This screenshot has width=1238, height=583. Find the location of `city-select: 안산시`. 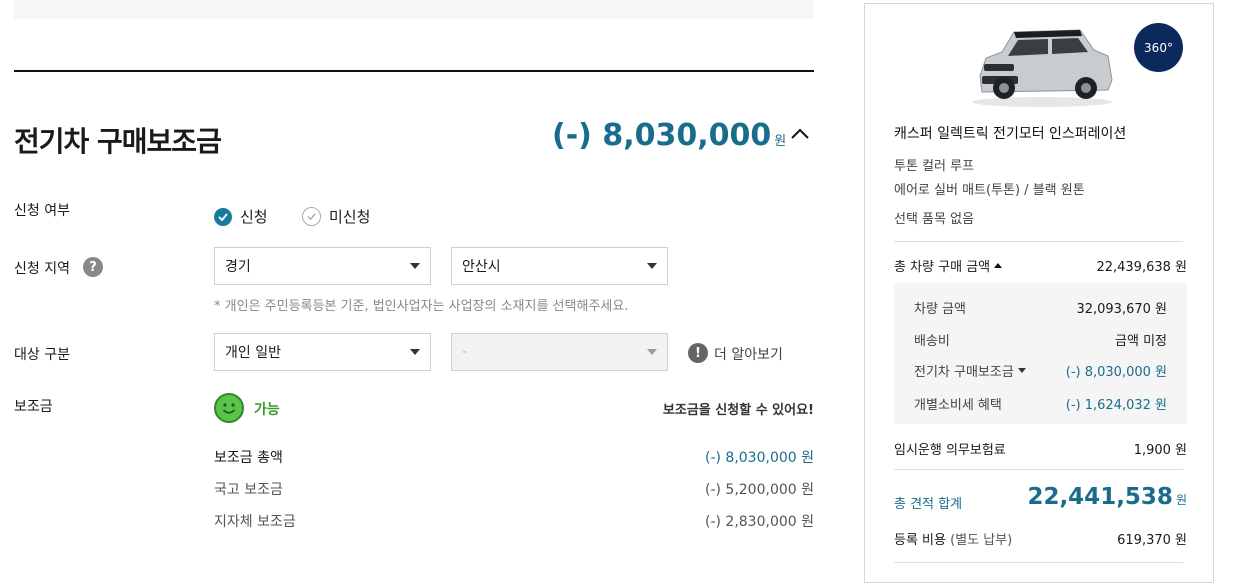

city-select: 안산시 is located at coordinates (559, 266).